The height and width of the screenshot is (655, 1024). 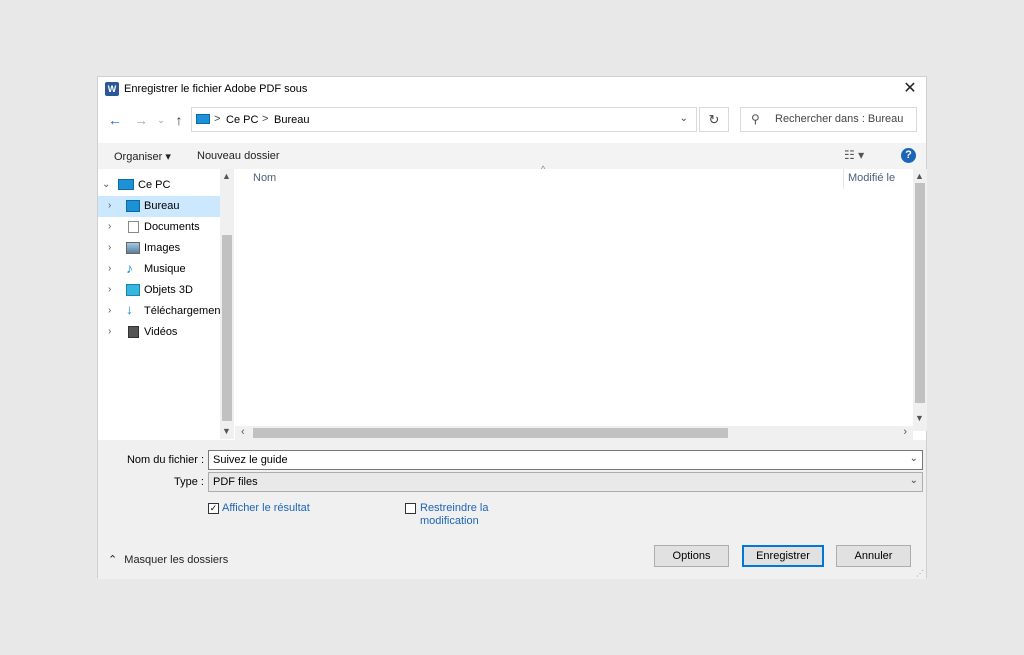 I want to click on tree-item-images: › Images, so click(x=159, y=248).